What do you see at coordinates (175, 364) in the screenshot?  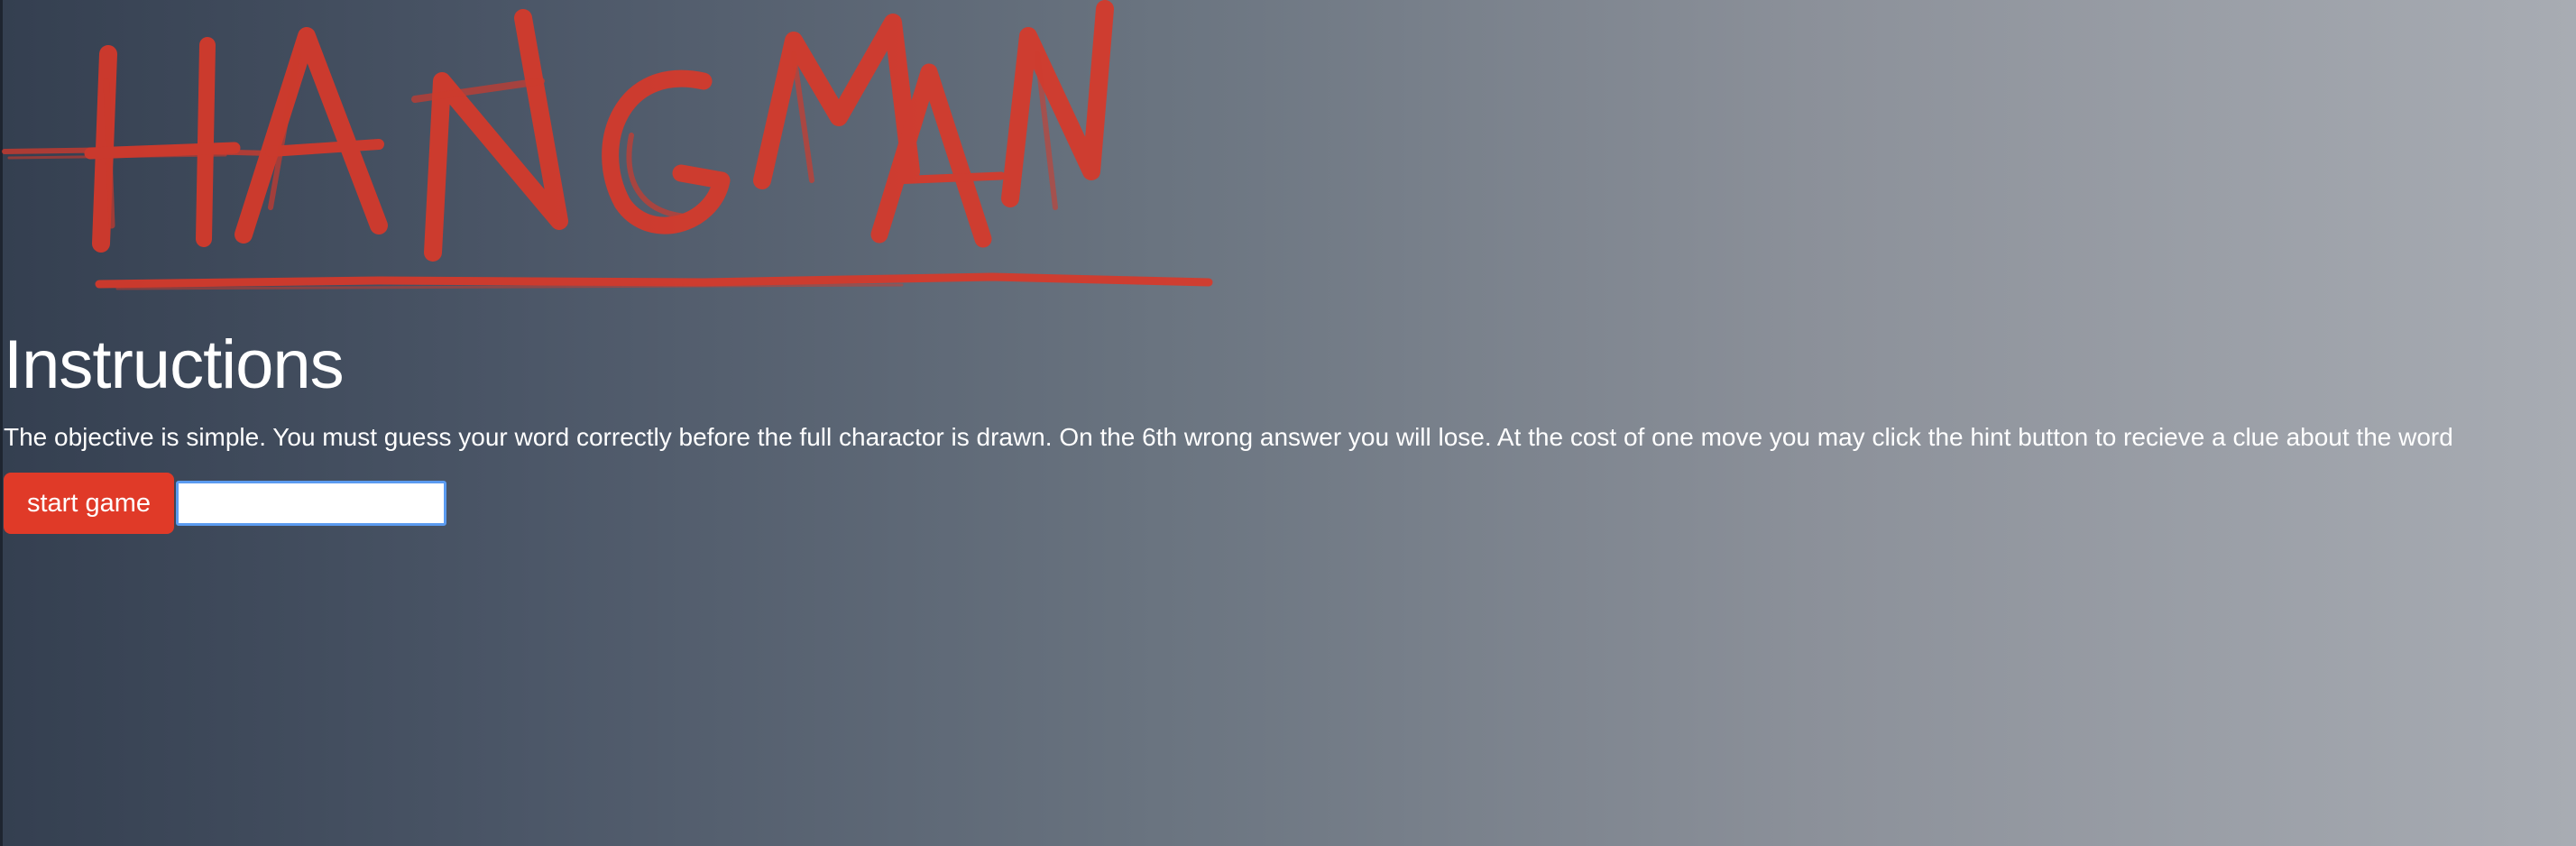 I see `instructions-heading: Instructions` at bounding box center [175, 364].